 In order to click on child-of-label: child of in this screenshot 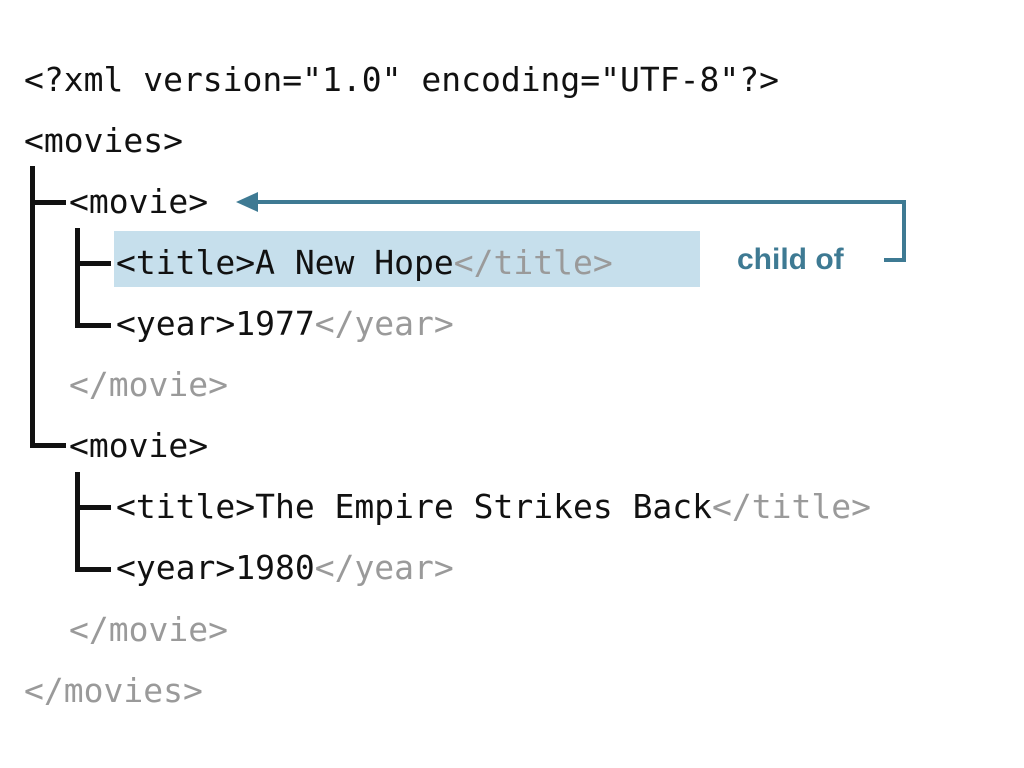, I will do `click(790, 259)`.